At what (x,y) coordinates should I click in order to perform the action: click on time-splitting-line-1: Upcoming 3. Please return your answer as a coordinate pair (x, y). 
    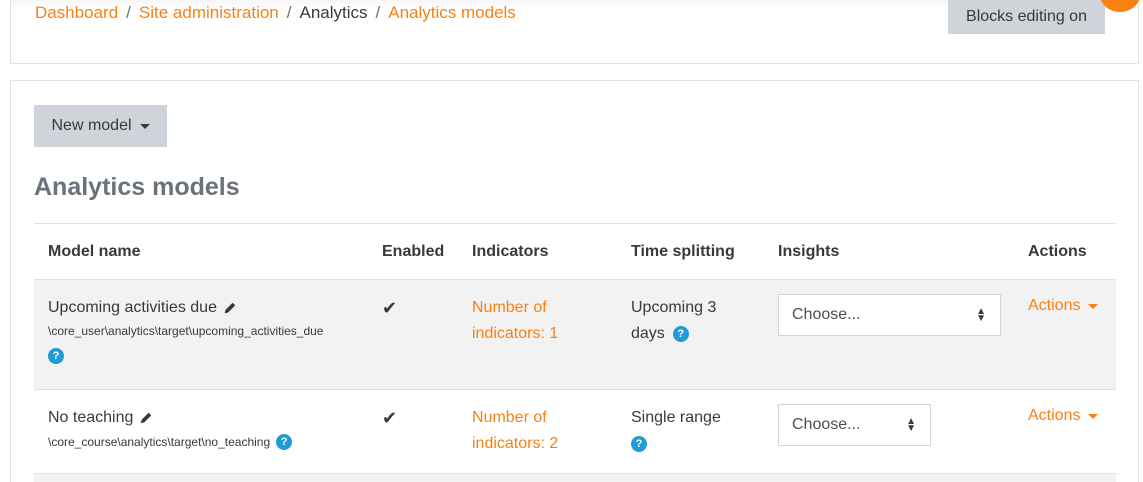
    Looking at the image, I should click on (674, 307).